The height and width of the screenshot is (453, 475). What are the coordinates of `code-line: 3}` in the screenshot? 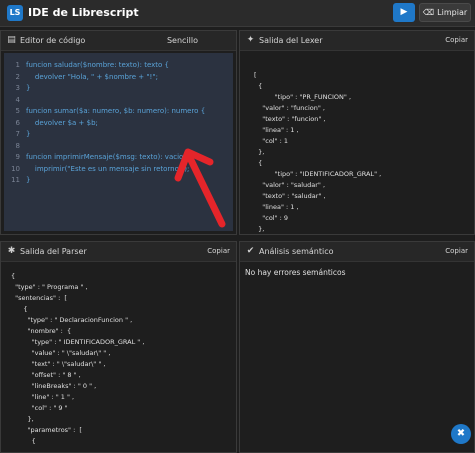 It's located at (118, 88).